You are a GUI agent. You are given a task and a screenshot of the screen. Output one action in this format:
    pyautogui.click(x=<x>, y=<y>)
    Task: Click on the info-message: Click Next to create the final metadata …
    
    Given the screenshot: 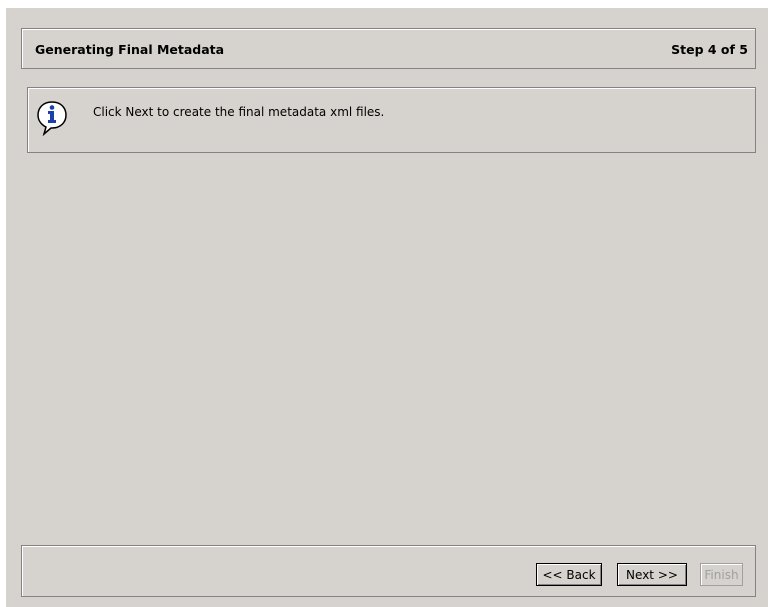 What is the action you would take?
    pyautogui.click(x=239, y=112)
    